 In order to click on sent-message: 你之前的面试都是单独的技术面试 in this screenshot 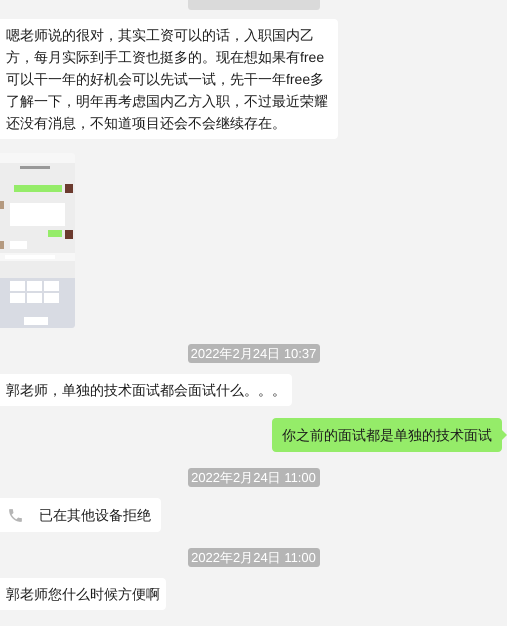, I will do `click(387, 435)`.